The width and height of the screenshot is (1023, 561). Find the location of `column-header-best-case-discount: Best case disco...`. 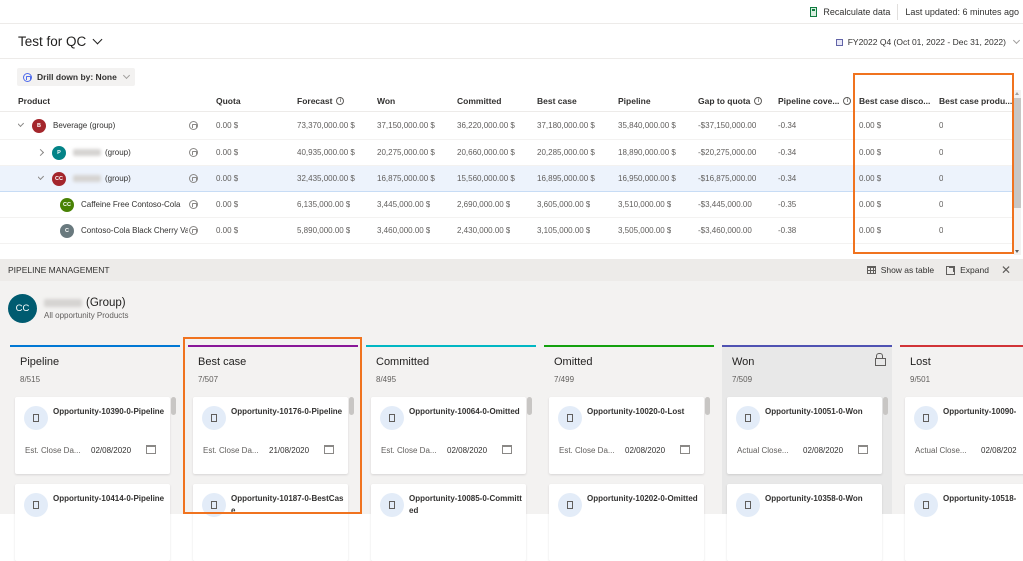

column-header-best-case-discount: Best case disco... is located at coordinates (894, 100).